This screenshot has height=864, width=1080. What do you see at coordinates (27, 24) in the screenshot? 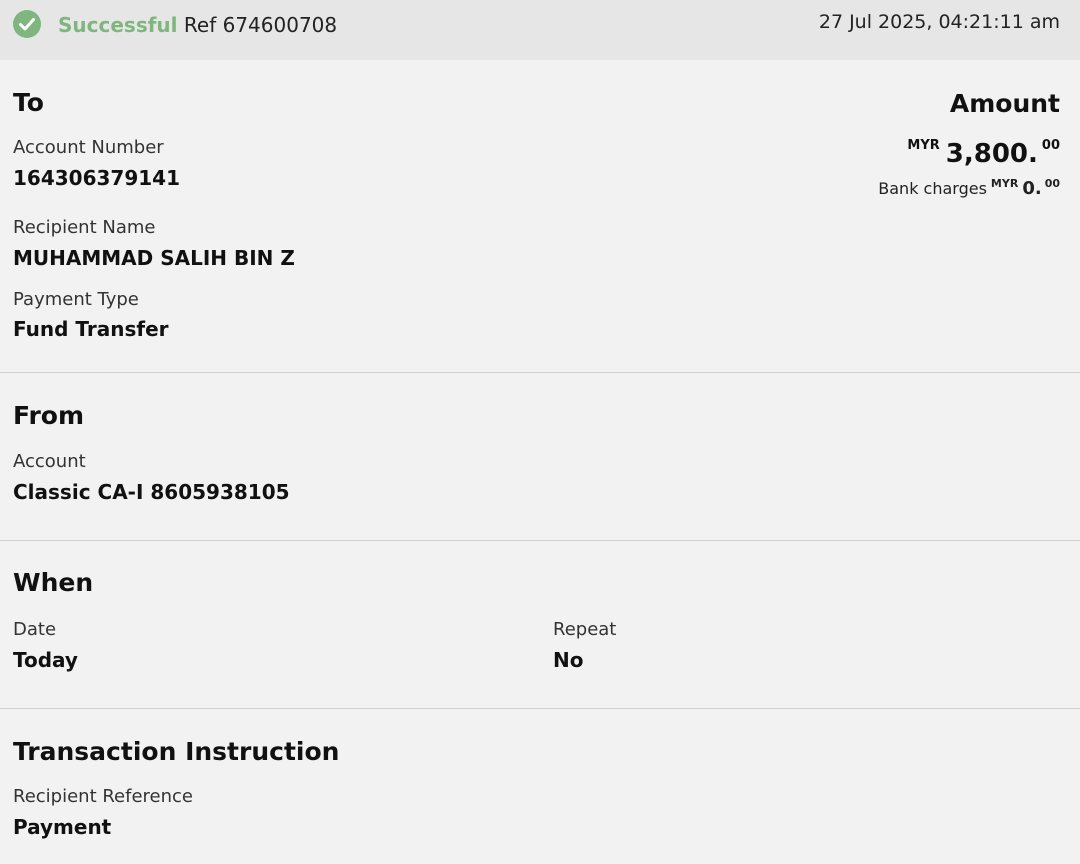
I see `check-circle-icon` at bounding box center [27, 24].